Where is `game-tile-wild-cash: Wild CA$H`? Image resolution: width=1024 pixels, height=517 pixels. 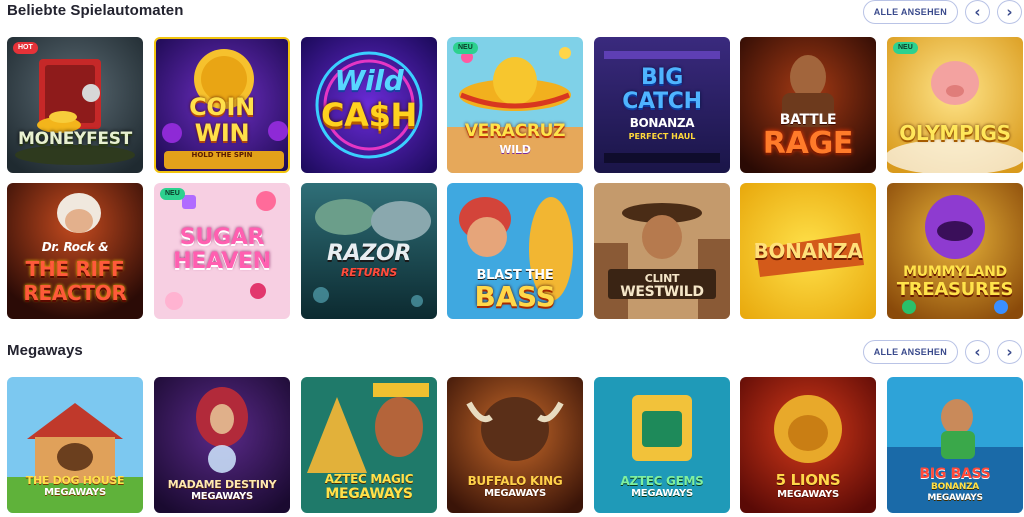 game-tile-wild-cash: Wild CA$H is located at coordinates (369, 105).